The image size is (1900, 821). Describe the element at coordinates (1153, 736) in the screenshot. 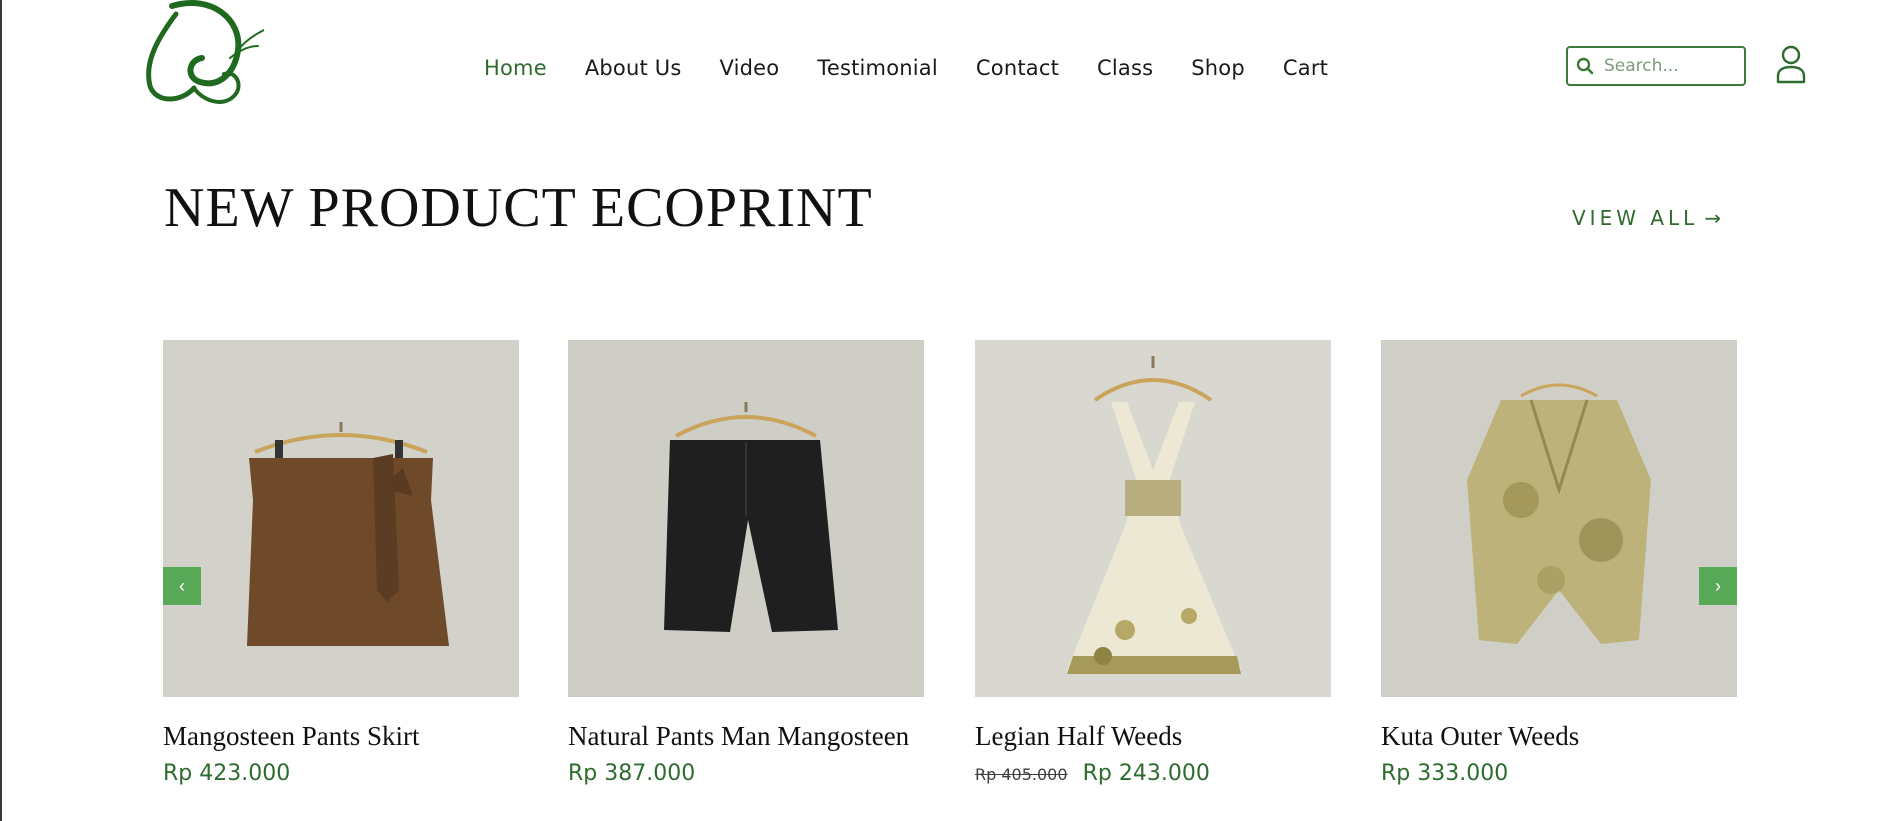

I see `product-name: Legian Half Weeds` at that location.